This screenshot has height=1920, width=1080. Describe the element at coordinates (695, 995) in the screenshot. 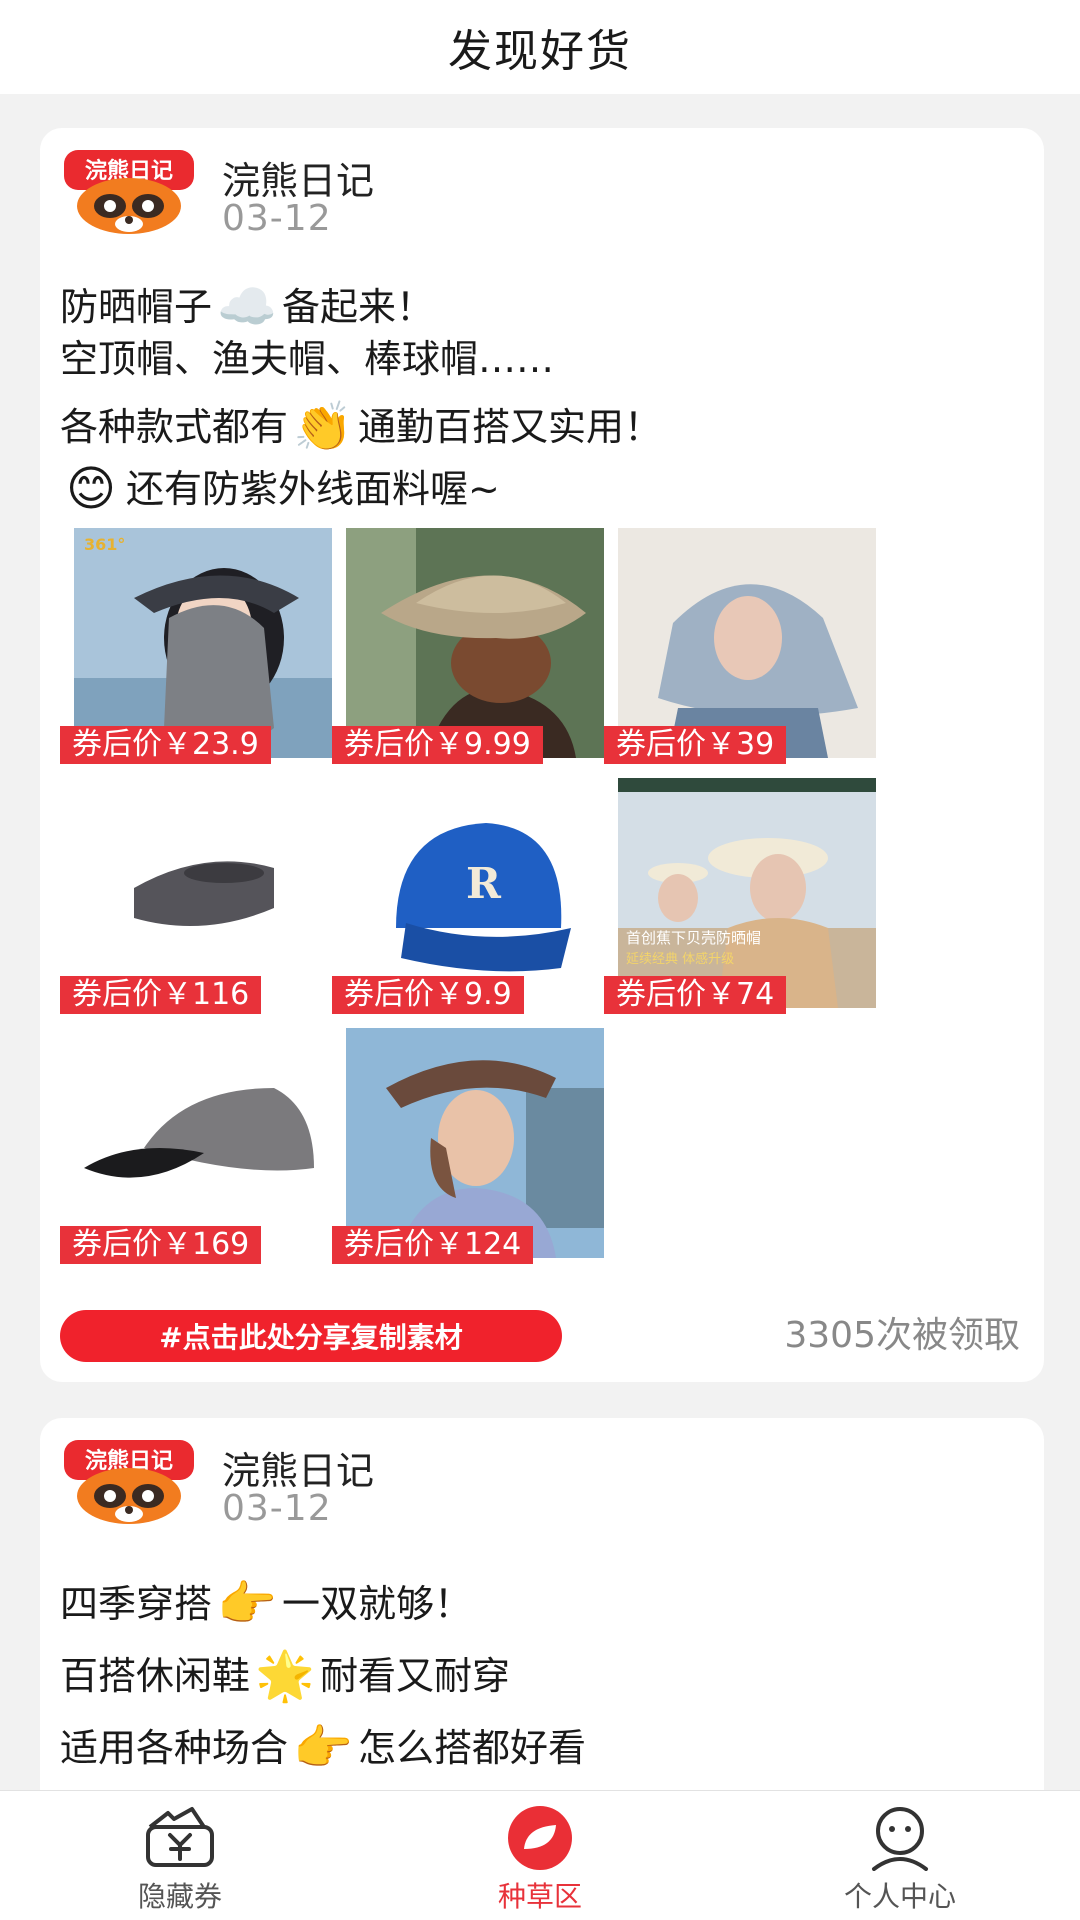

I see `price-tag: 券后价￥74` at that location.